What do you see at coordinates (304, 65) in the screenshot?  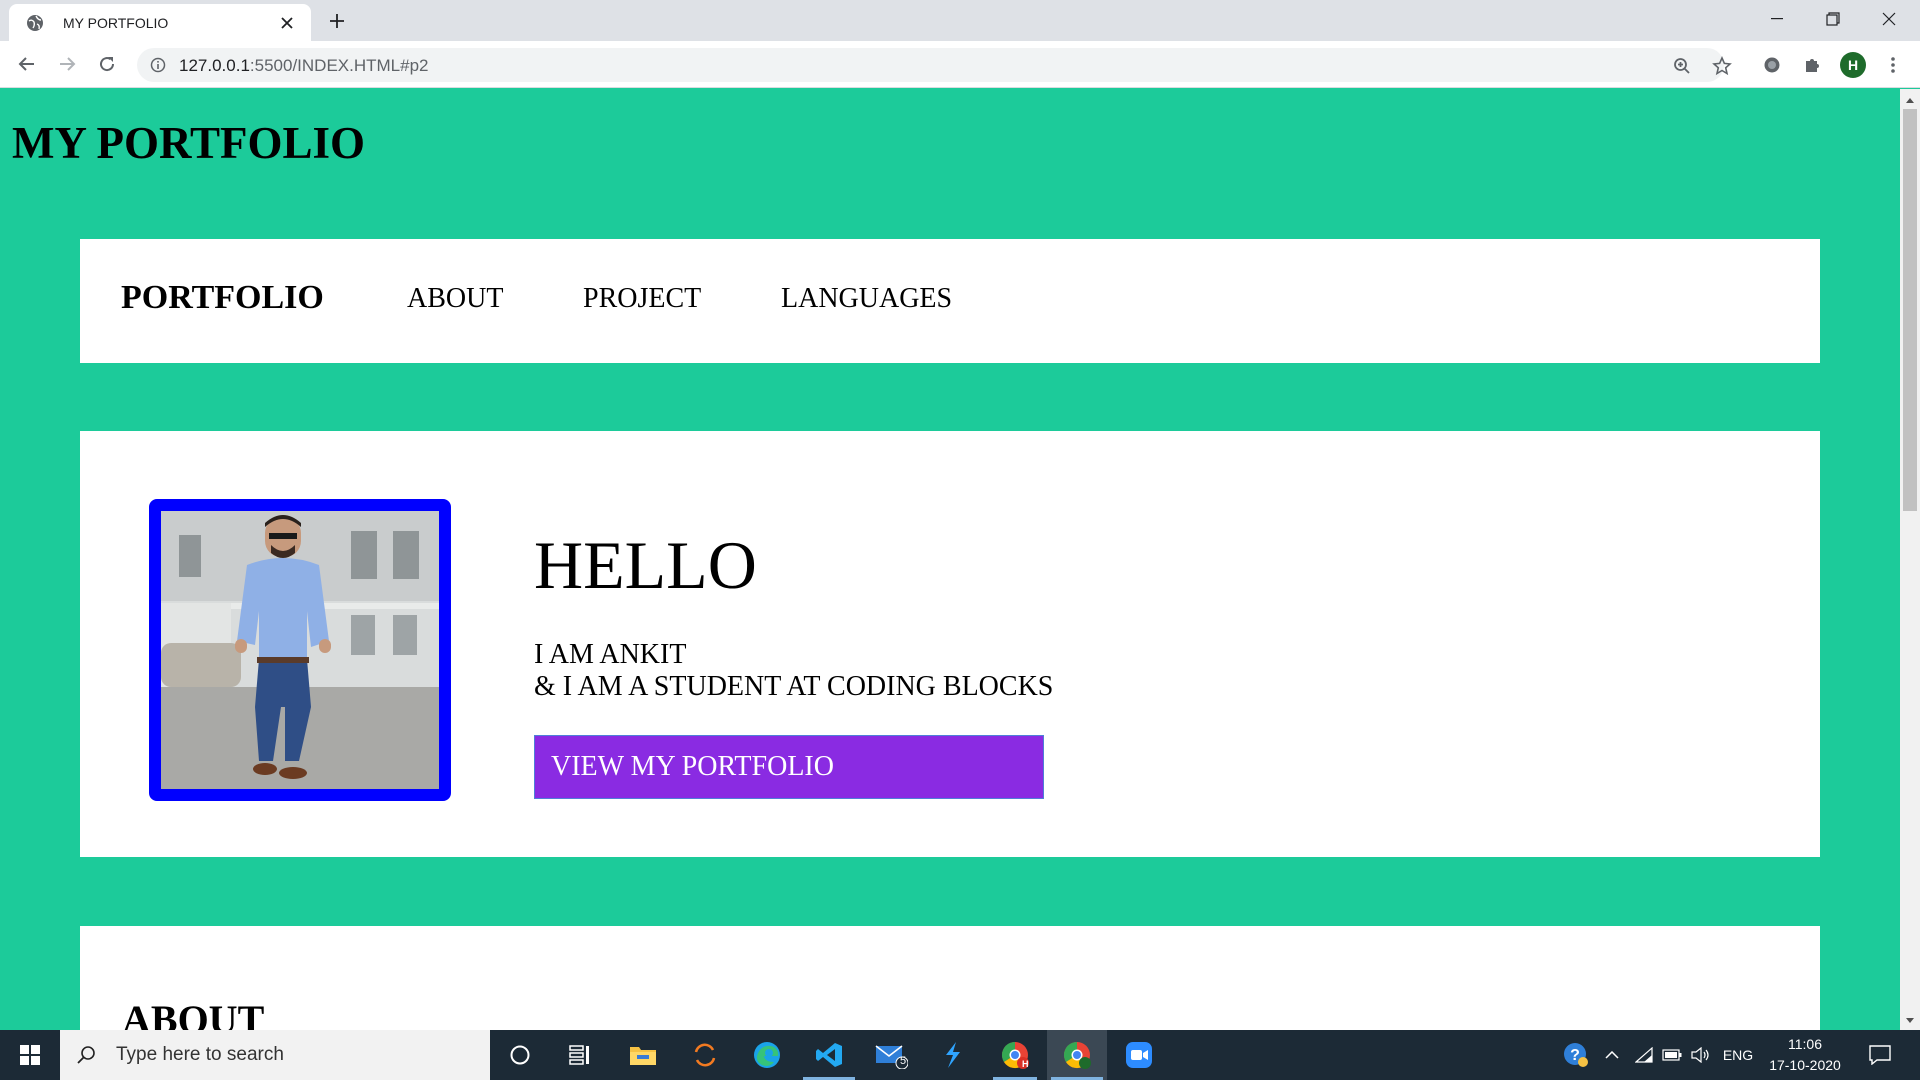 I see `url-text: 127.0.0.1:5500/INDEX.HTML#p2` at bounding box center [304, 65].